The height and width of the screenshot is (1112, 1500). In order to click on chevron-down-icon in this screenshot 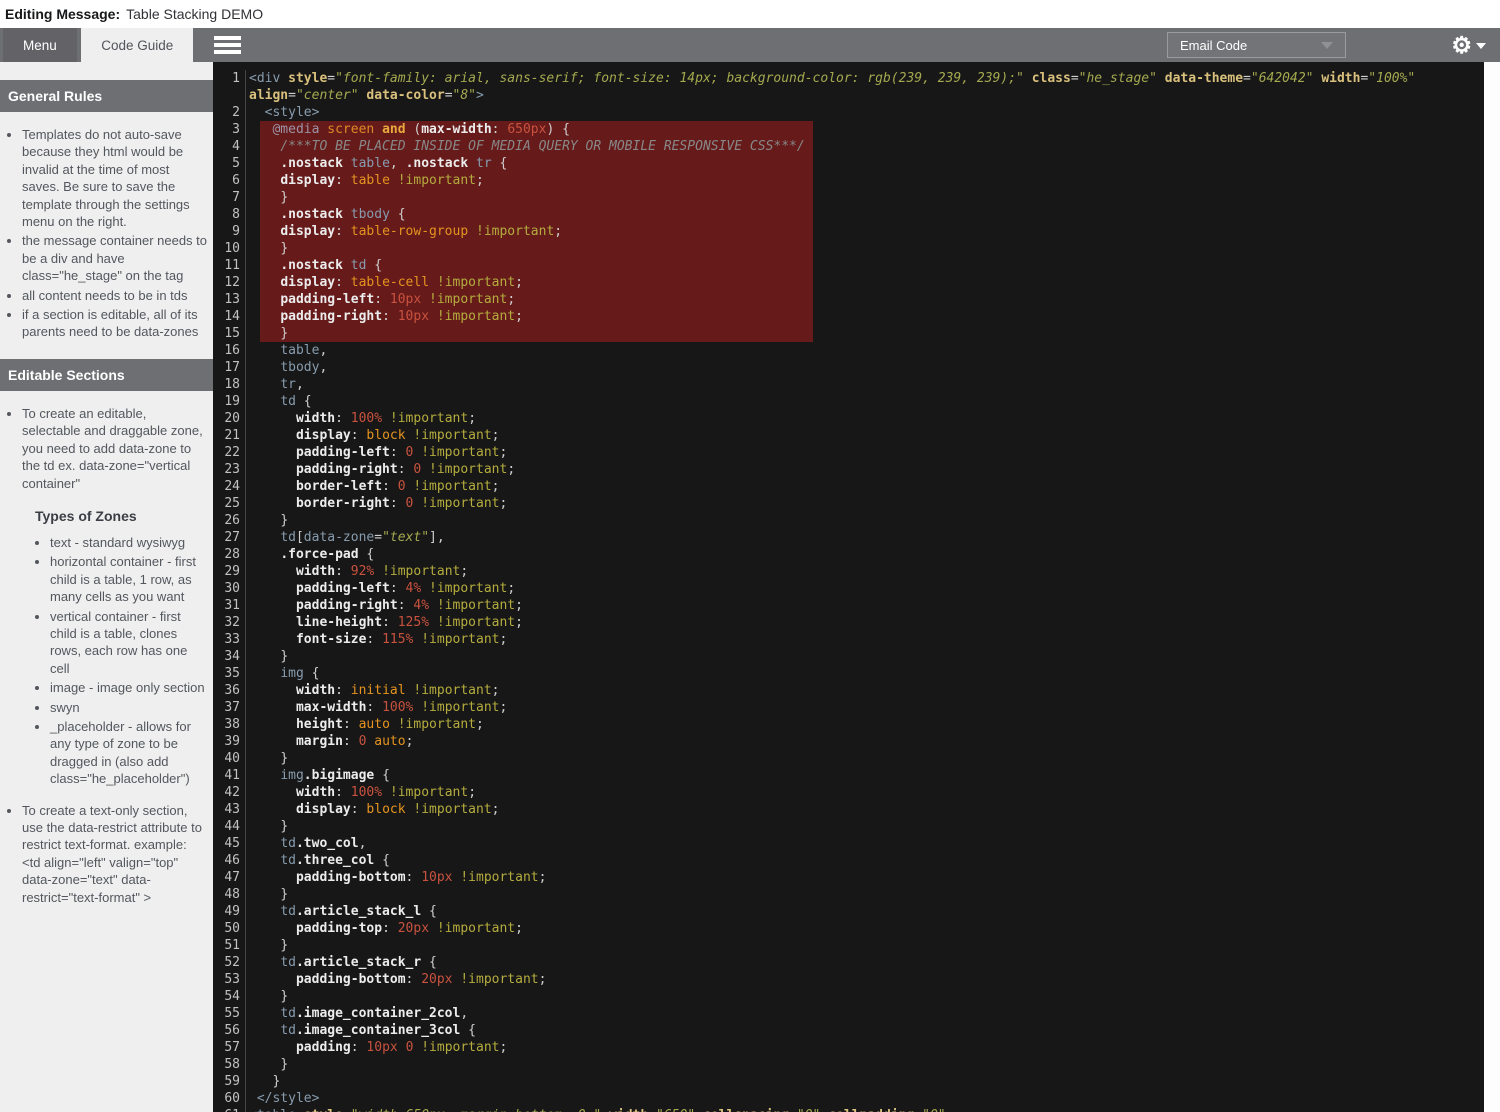, I will do `click(1481, 46)`.